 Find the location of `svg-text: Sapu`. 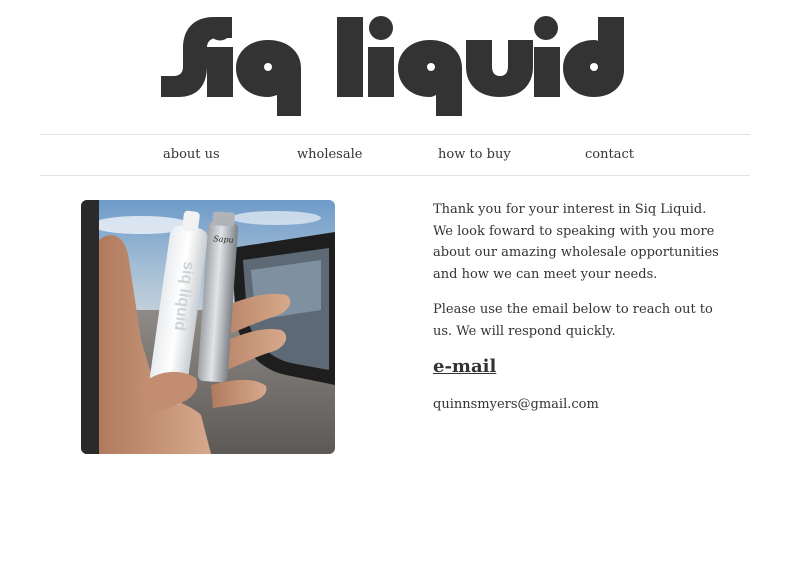

svg-text: Sapu is located at coordinates (223, 239).